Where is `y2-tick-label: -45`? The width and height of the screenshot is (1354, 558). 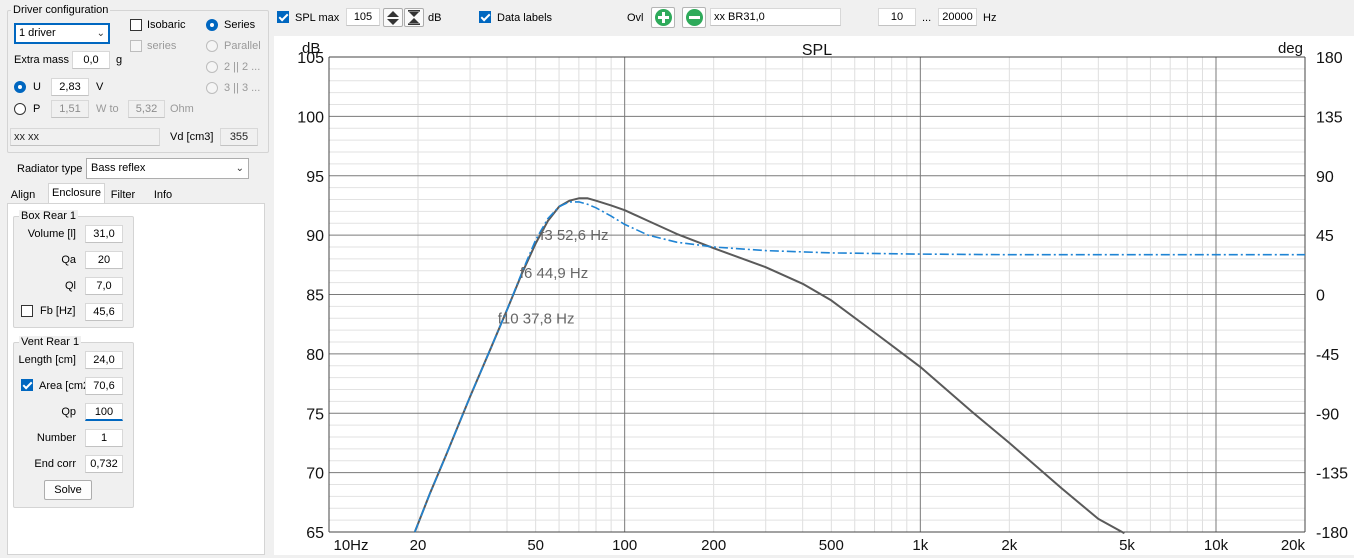
y2-tick-label: -45 is located at coordinates (1327, 355).